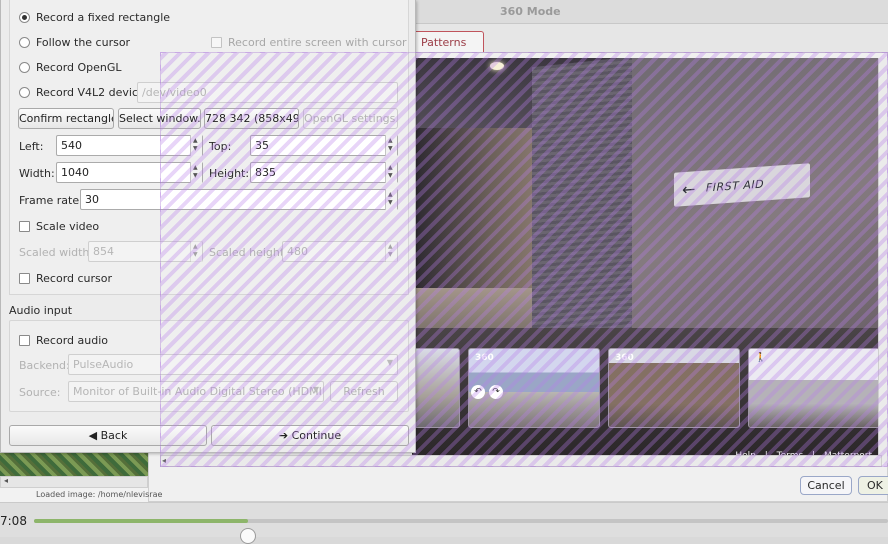 The image size is (888, 544). What do you see at coordinates (247, 536) in the screenshot?
I see `seek-handle` at bounding box center [247, 536].